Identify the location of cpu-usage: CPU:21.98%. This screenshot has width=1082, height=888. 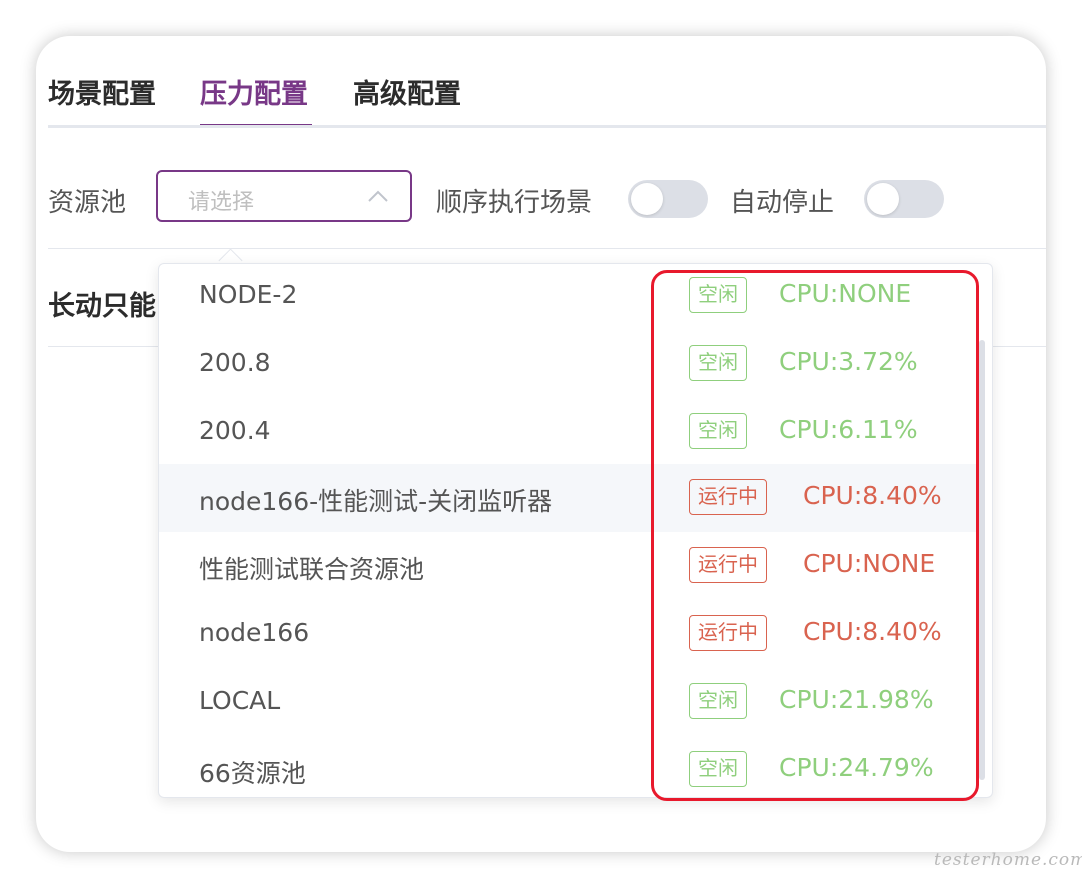
(856, 699).